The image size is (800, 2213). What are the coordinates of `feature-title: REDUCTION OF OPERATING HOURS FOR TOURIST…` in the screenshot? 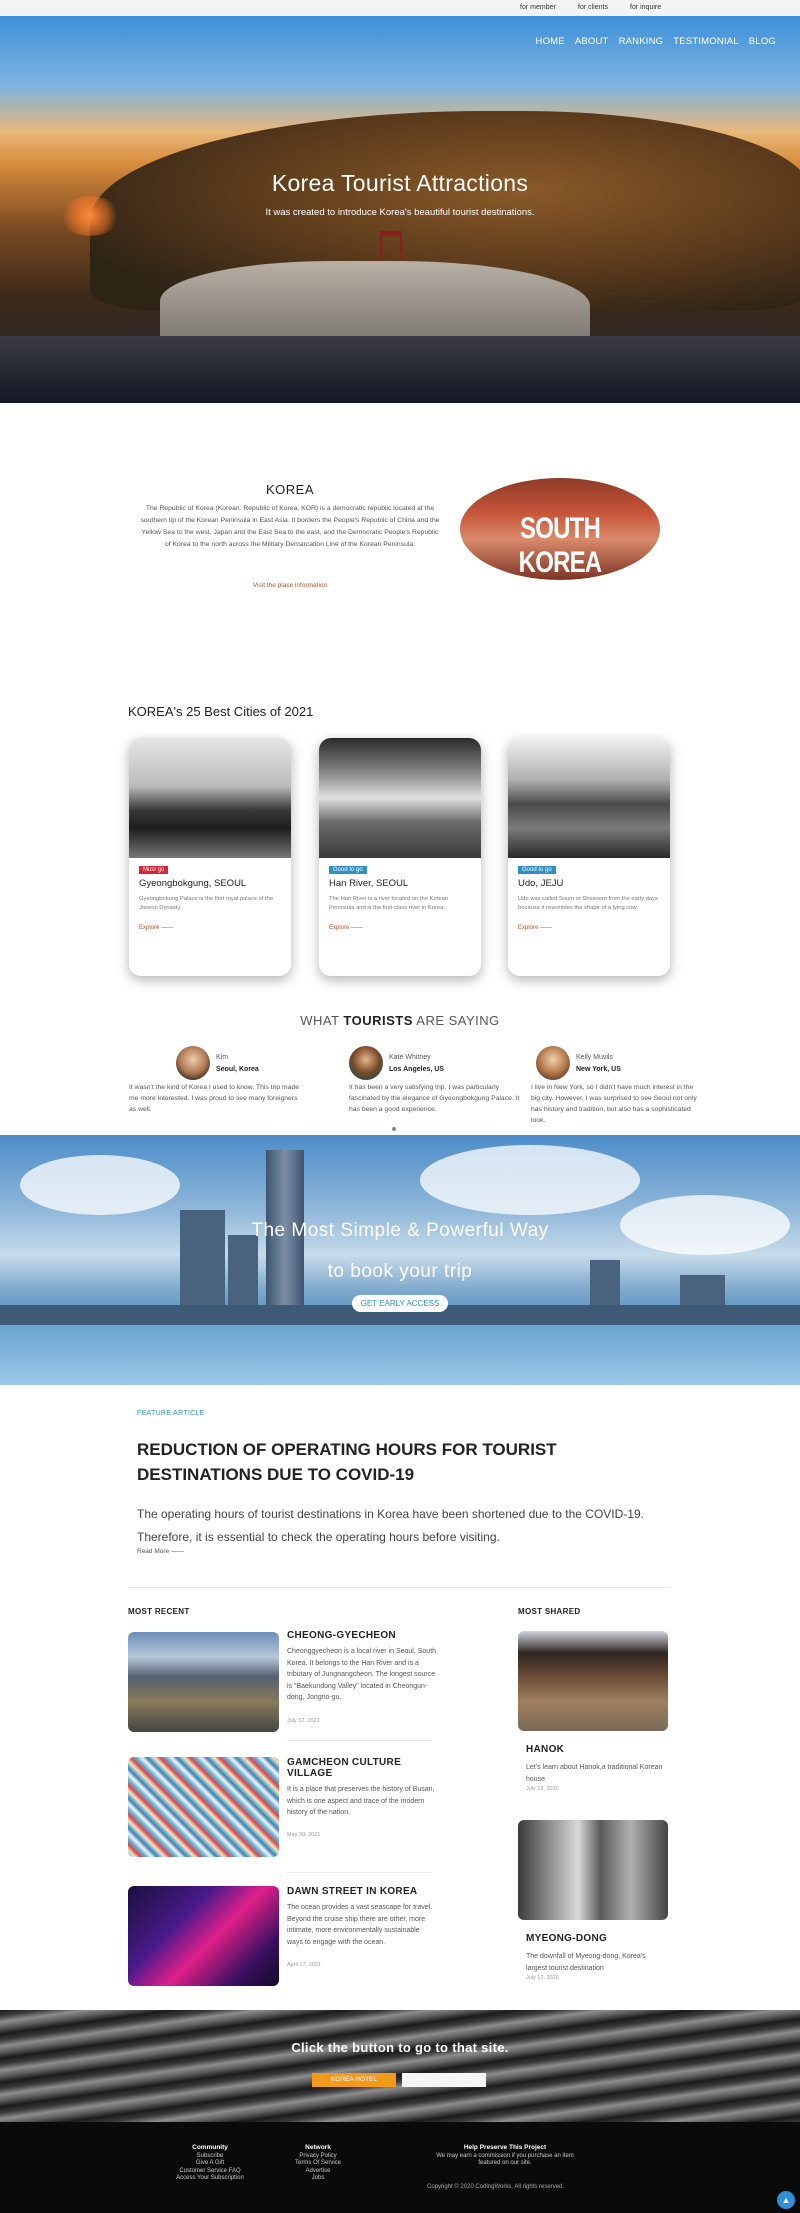 It's located at (397, 1462).